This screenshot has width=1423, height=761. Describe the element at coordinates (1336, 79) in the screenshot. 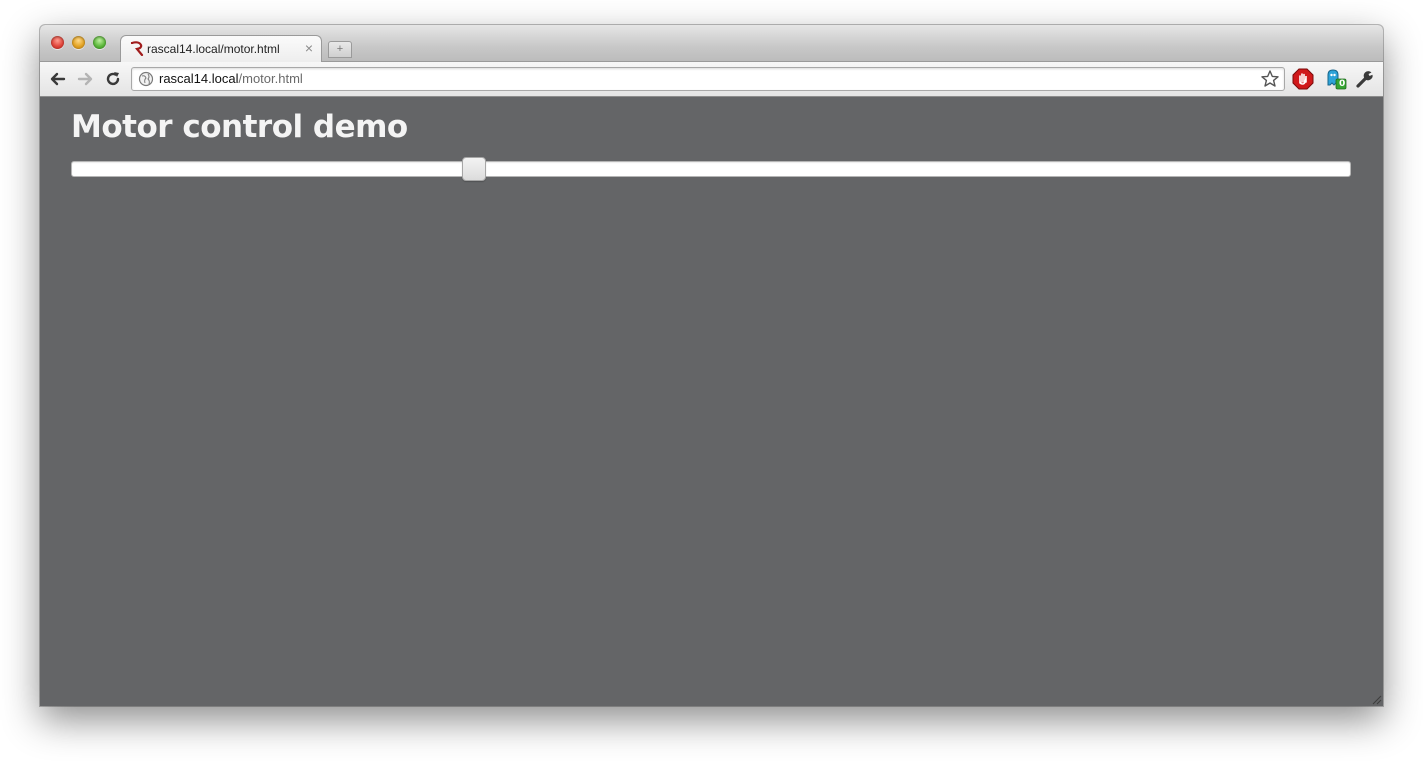

I see `ghostery-extension-button: 0` at that location.